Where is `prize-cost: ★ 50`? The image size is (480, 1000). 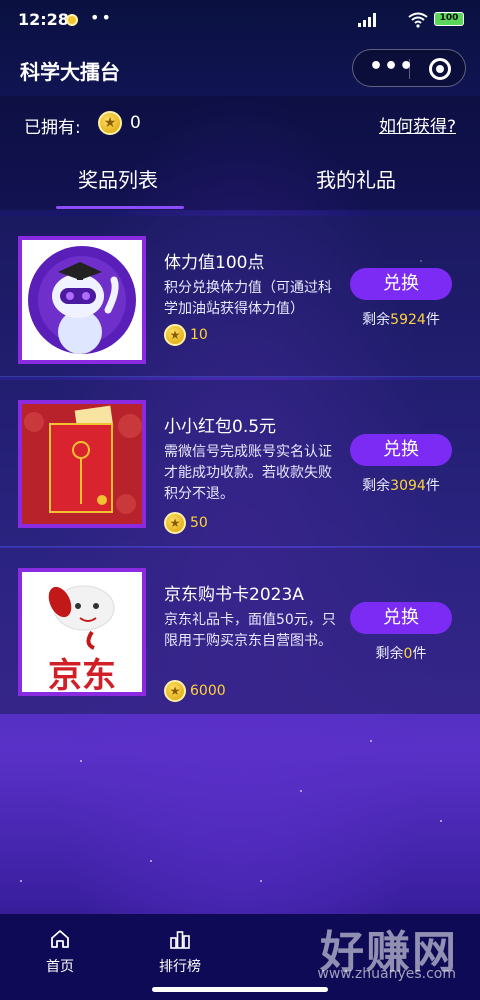
prize-cost: ★ 50 is located at coordinates (186, 523).